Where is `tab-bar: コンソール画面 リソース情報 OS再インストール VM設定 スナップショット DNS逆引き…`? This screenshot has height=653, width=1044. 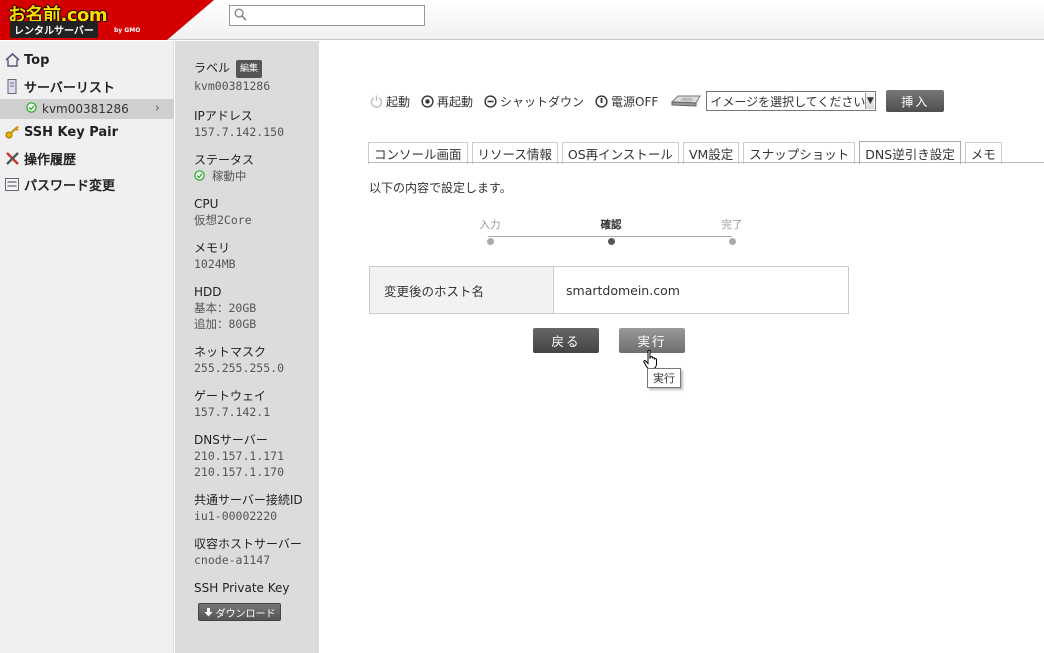
tab-bar: コンソール画面 リソース情報 OS再インストール VM設定 スナップショット DNS逆引き… is located at coordinates (687, 152).